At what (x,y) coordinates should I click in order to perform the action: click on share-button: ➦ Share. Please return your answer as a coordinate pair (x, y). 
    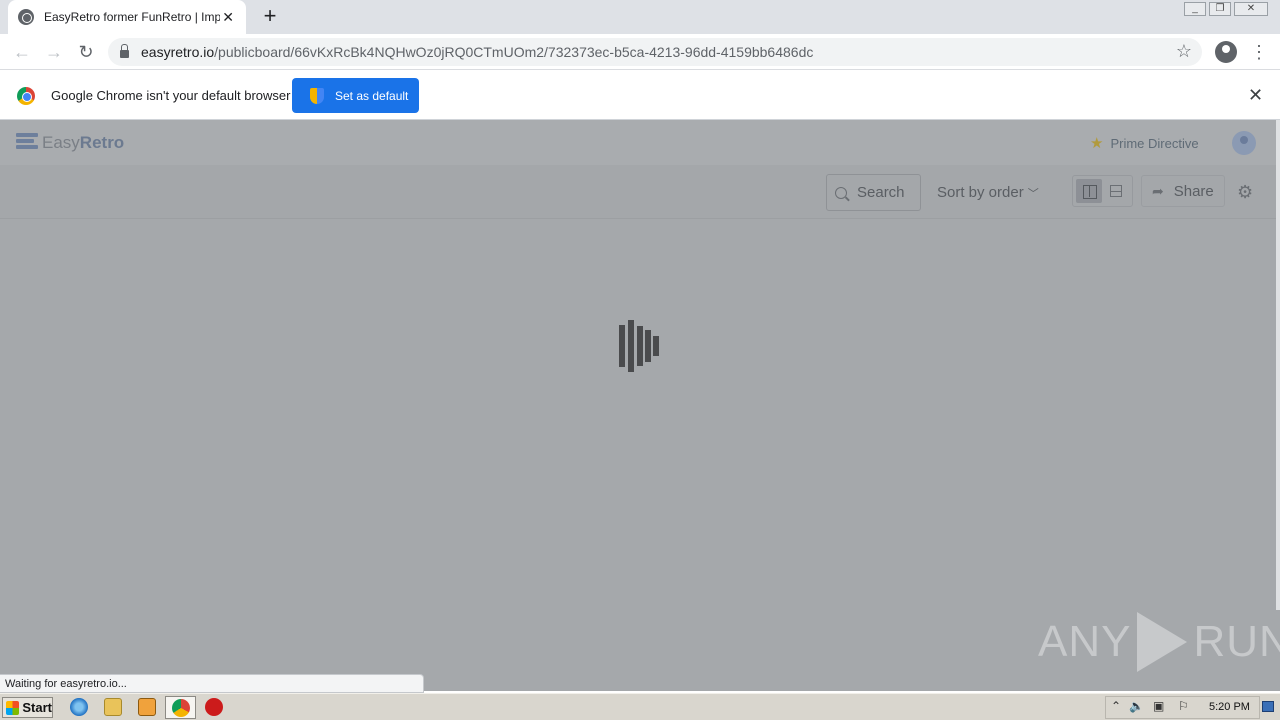
    Looking at the image, I should click on (1183, 191).